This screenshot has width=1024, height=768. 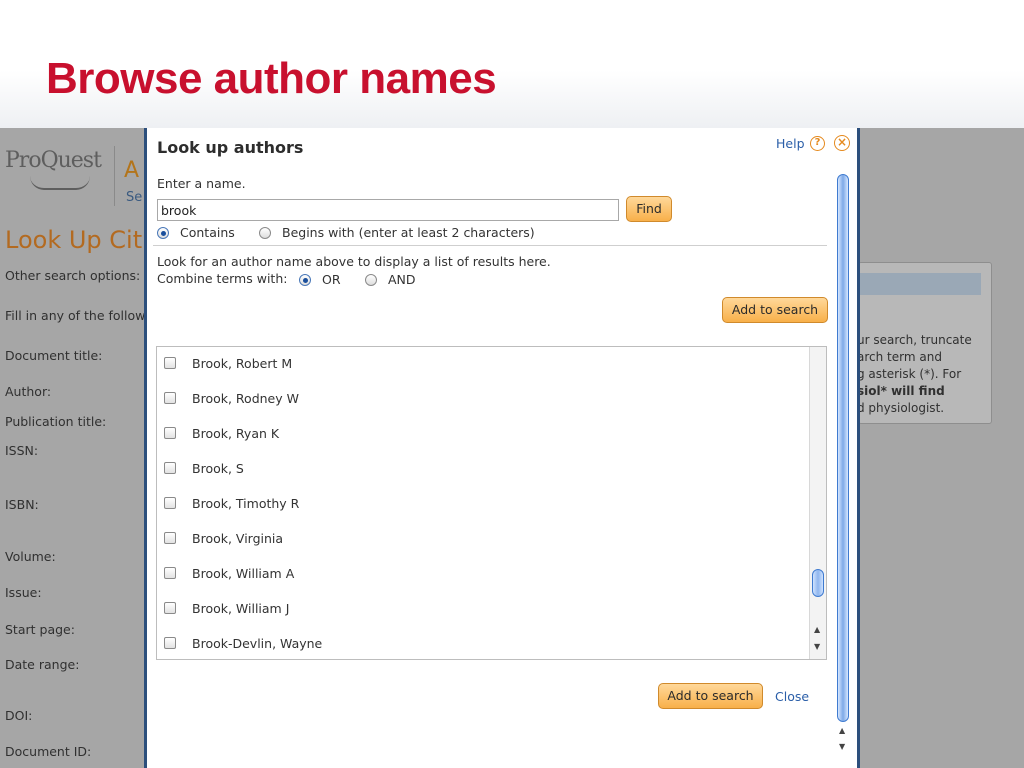 I want to click on contains-radio, so click(x=163, y=233).